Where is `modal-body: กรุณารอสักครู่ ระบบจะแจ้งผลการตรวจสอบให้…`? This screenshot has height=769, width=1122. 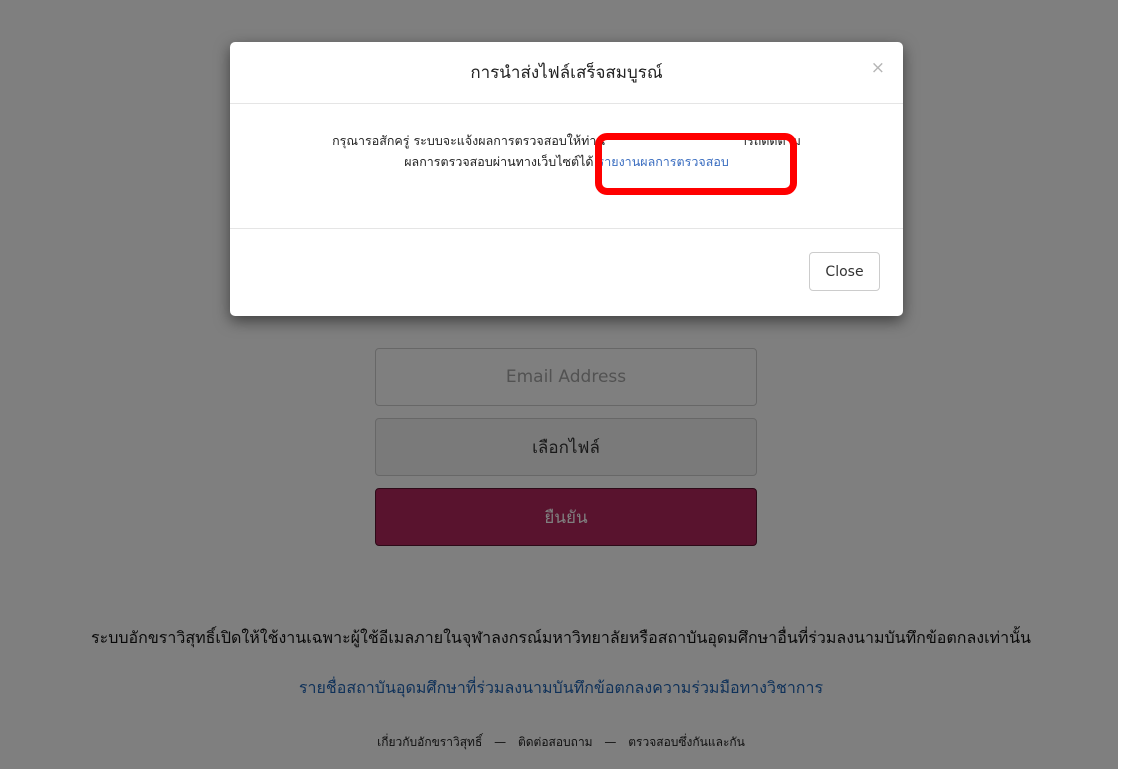 modal-body: กรุณารอสักครู่ ระบบจะแจ้งผลการตรวจสอบให้… is located at coordinates (566, 166).